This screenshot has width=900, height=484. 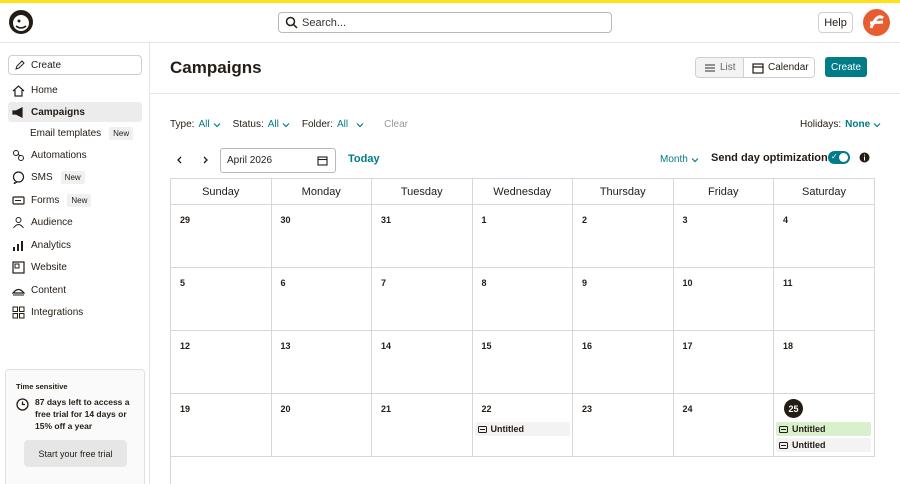 What do you see at coordinates (522, 299) in the screenshot?
I see `calendar-day-cell: 8` at bounding box center [522, 299].